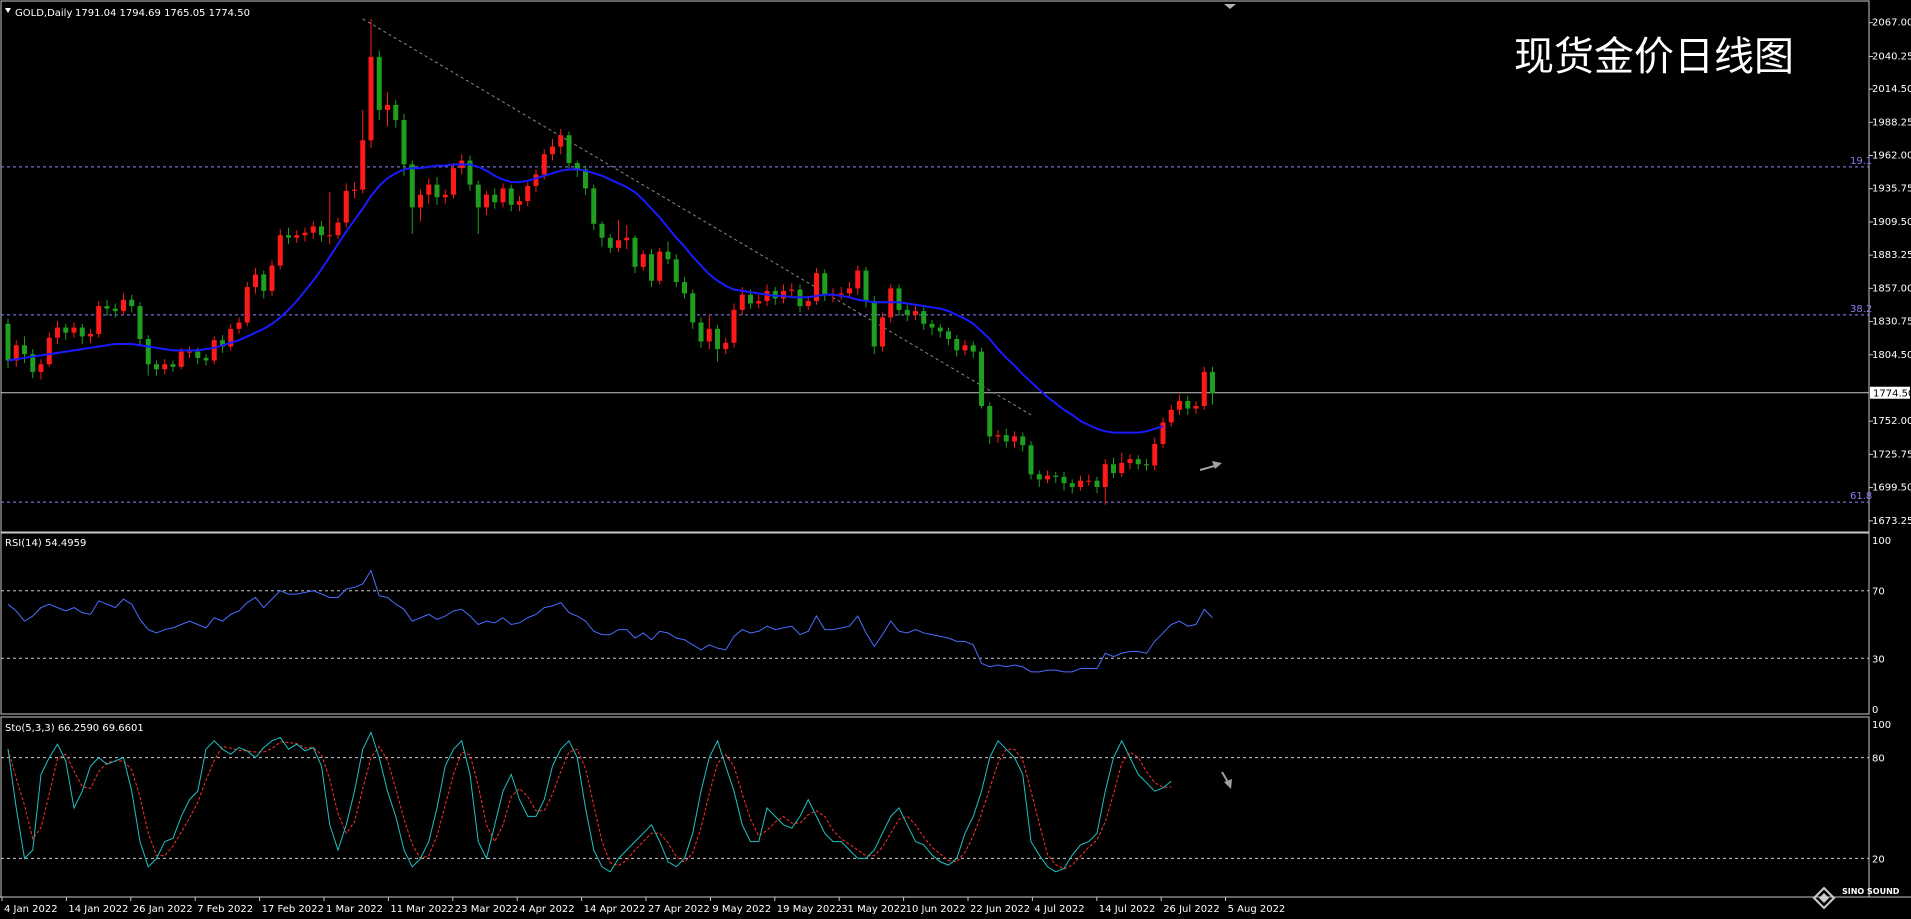 The image size is (1911, 919). I want to click on current-price-label: 1774.50, so click(1892, 394).